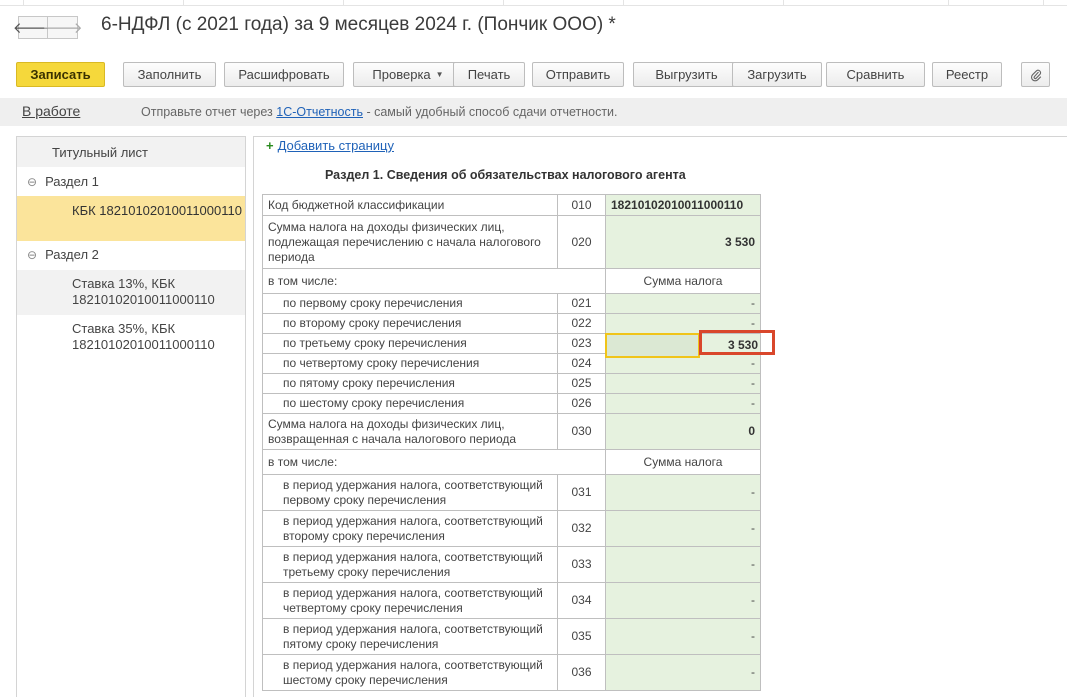 Image resolution: width=1067 pixels, height=697 pixels. What do you see at coordinates (209, 112) in the screenshot?
I see `info-text-before: Отправьте отчет через` at bounding box center [209, 112].